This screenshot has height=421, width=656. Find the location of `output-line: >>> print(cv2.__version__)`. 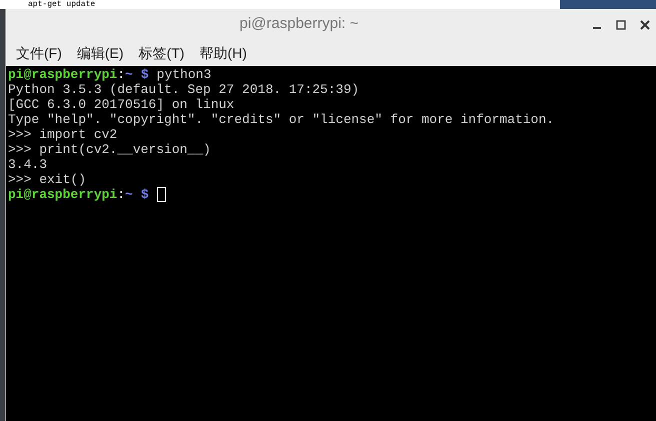

output-line: >>> print(cv2.__version__) is located at coordinates (109, 149).